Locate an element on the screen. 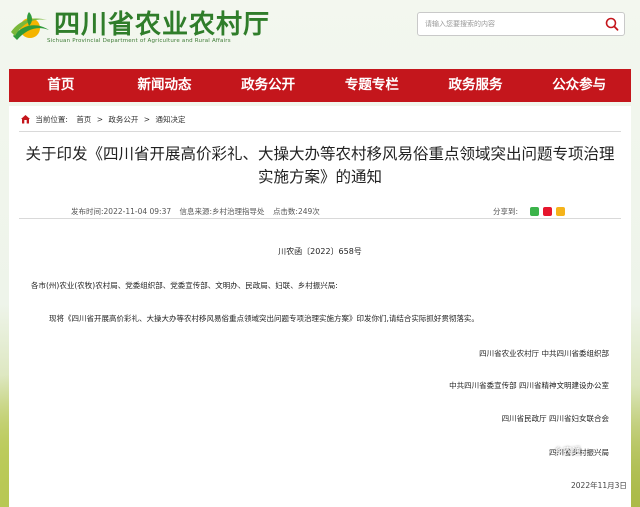 The height and width of the screenshot is (507, 640). location-home-icon is located at coordinates (25, 119).